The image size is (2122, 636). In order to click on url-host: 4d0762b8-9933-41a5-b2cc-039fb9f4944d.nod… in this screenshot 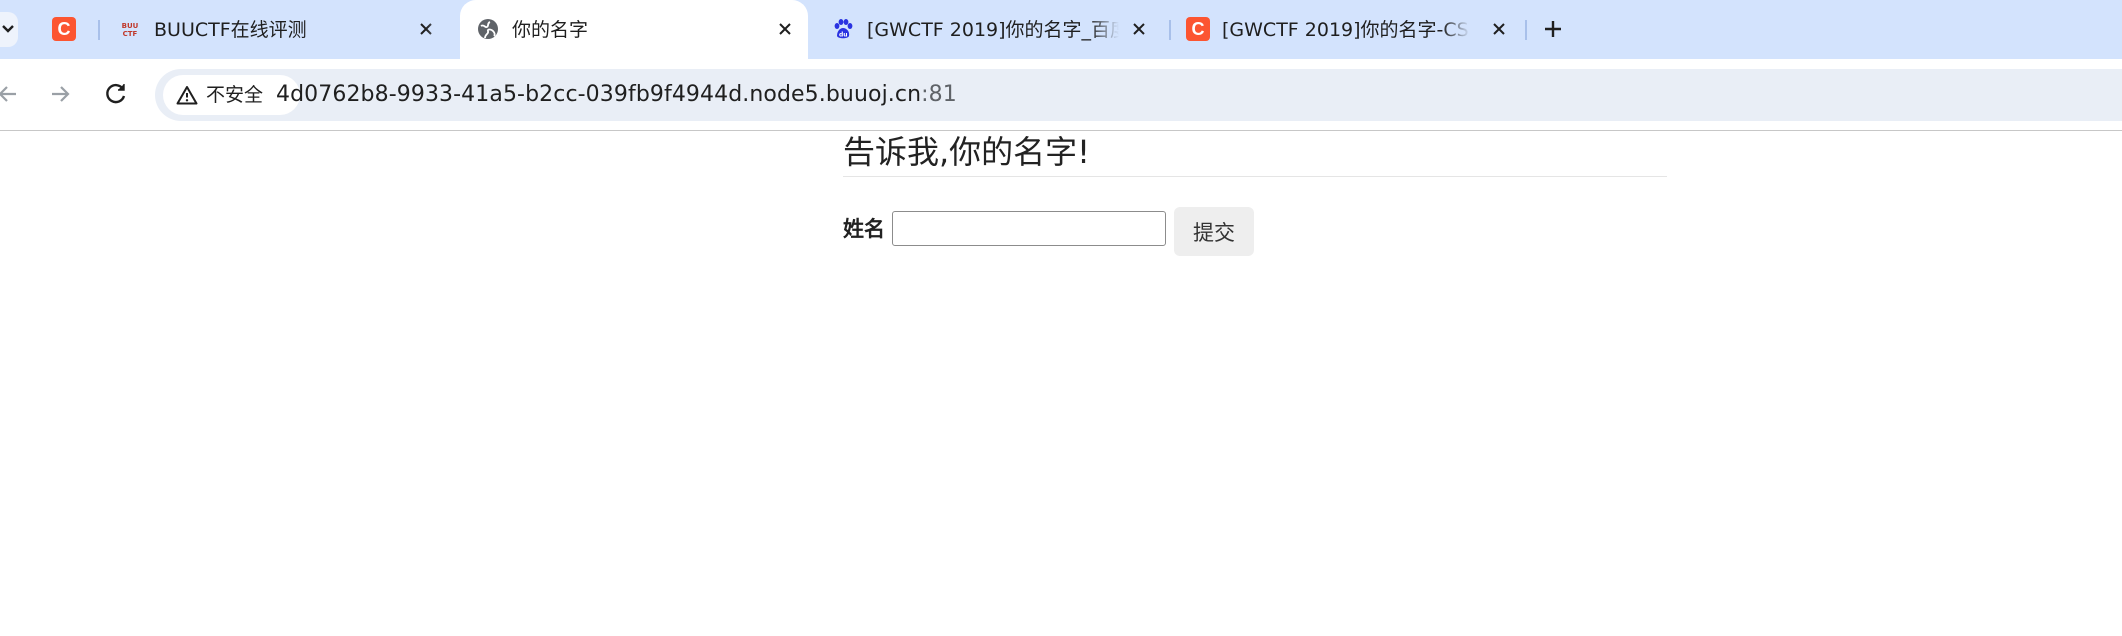, I will do `click(599, 94)`.